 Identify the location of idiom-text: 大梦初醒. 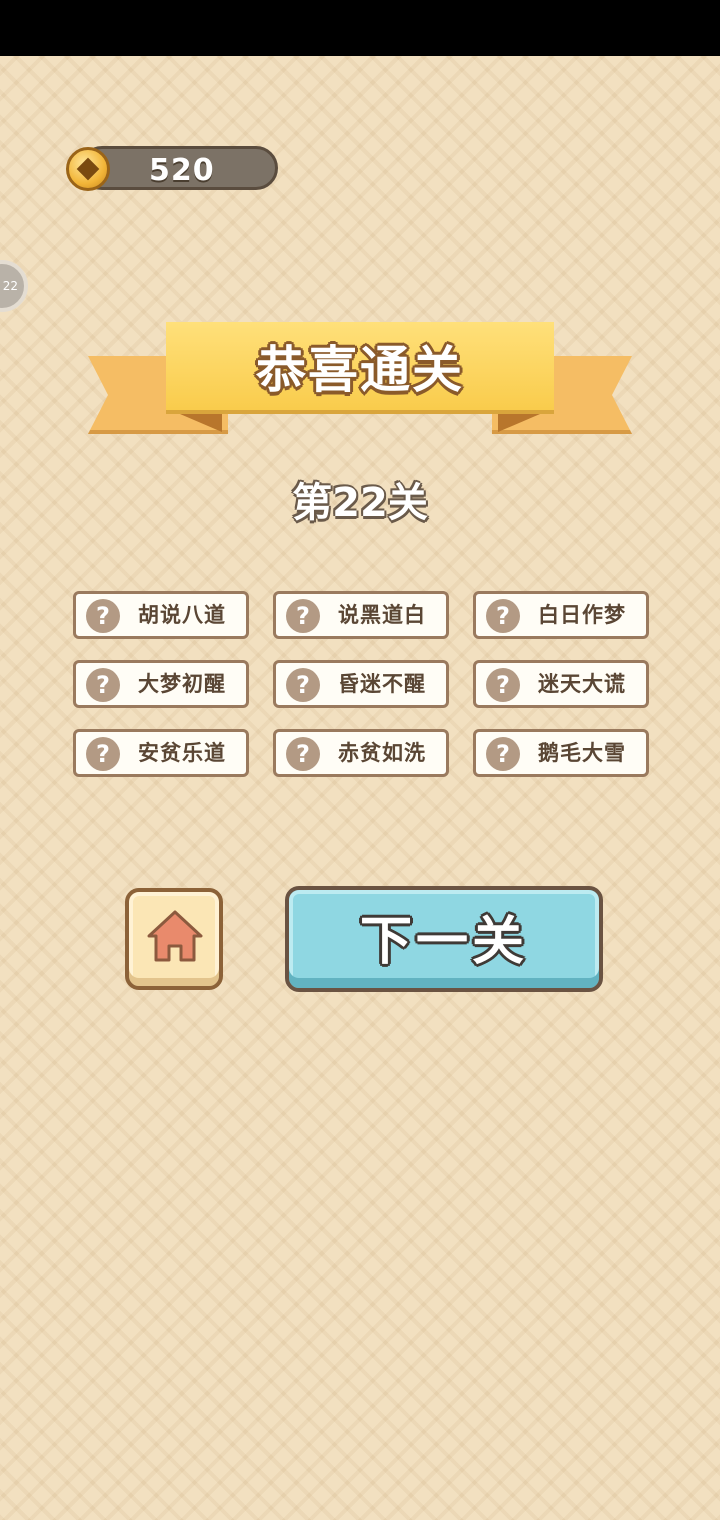
(182, 684).